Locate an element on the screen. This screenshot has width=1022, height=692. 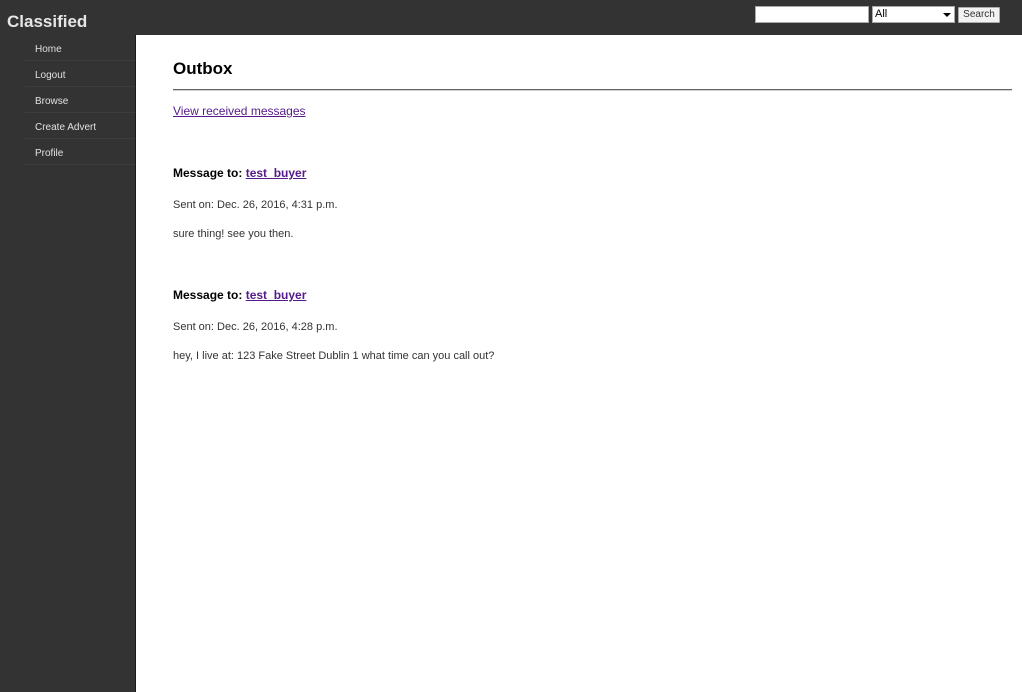
sidebar-item-logout: Logout is located at coordinates (80, 74).